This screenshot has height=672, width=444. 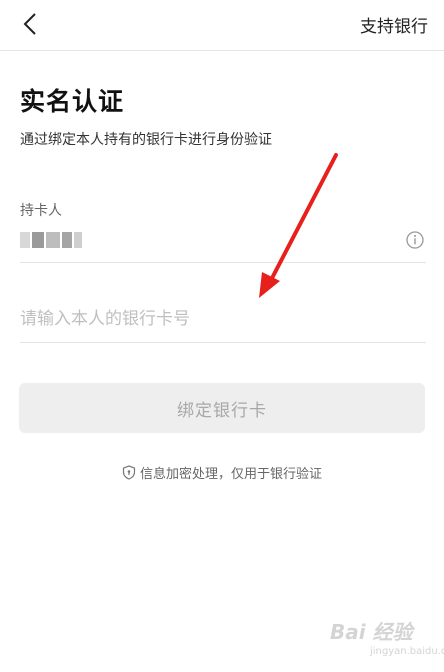 I want to click on security-note: 信息加密处理，仅用于银行验证, so click(x=222, y=472).